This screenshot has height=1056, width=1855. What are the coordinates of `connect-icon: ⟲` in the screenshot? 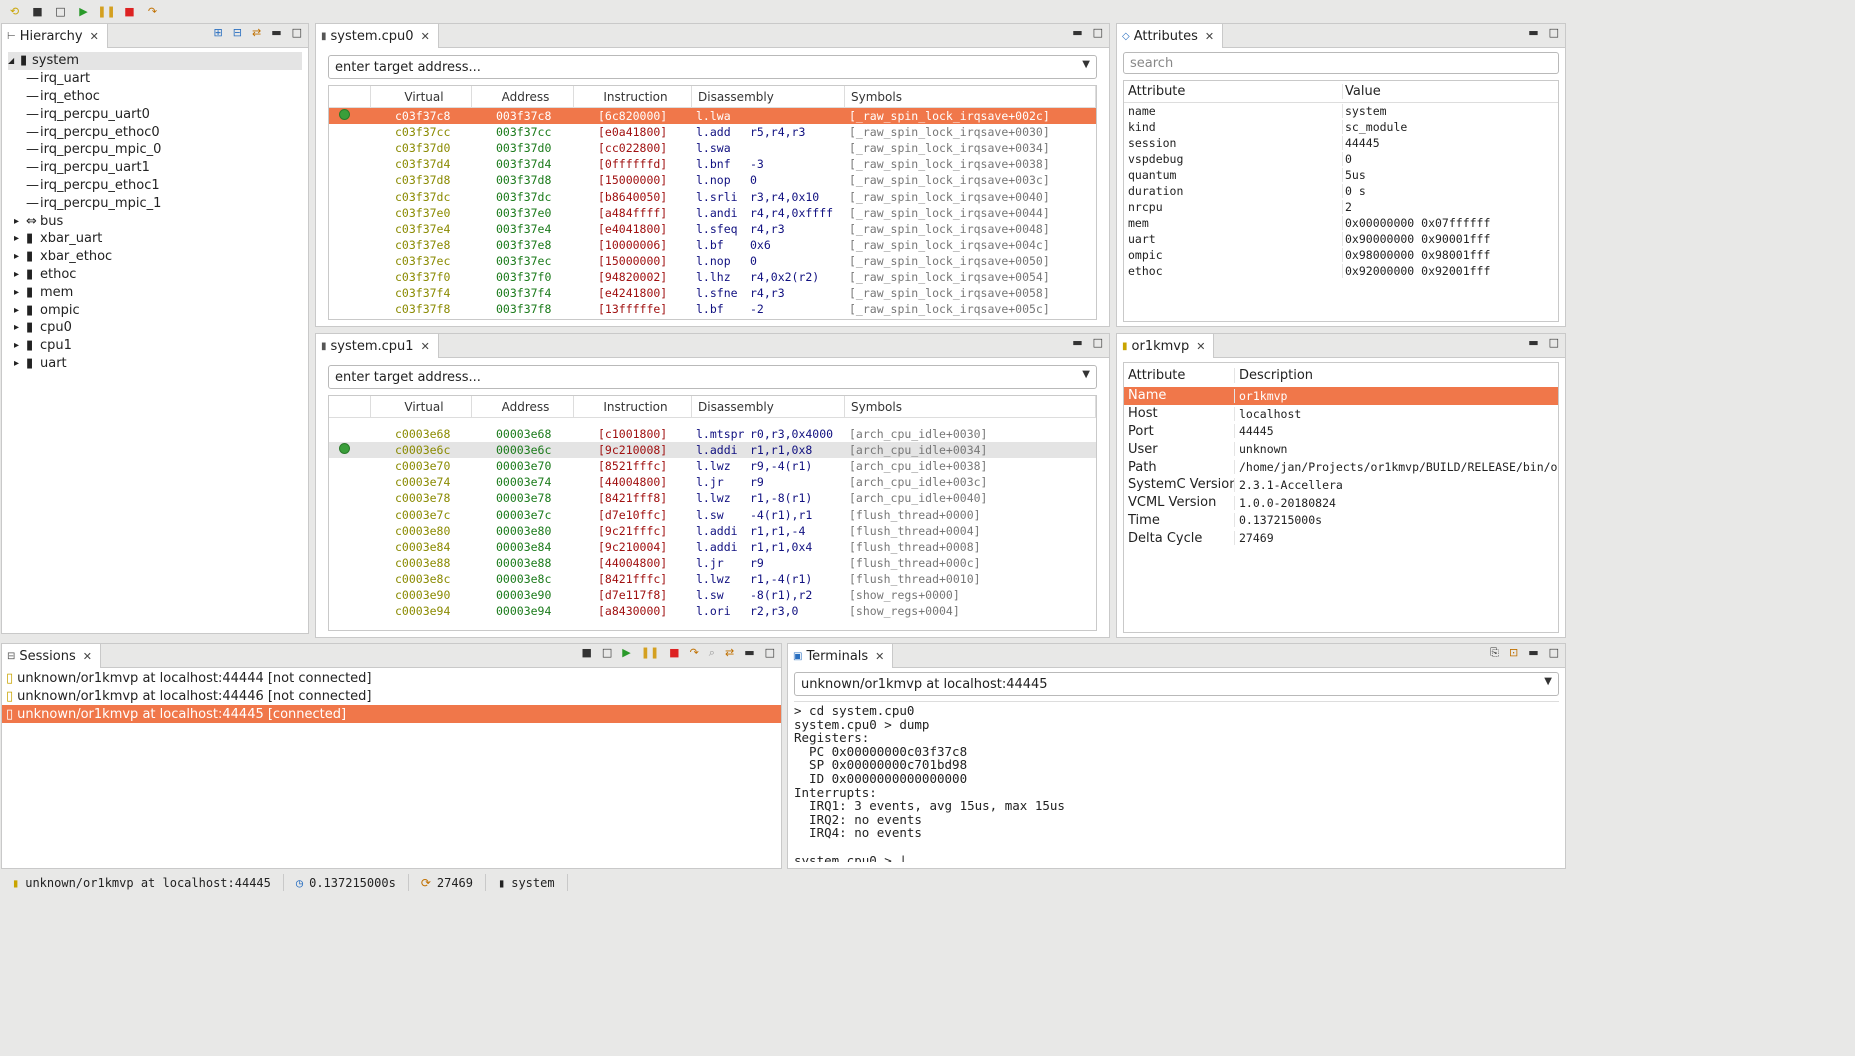 It's located at (14, 11).